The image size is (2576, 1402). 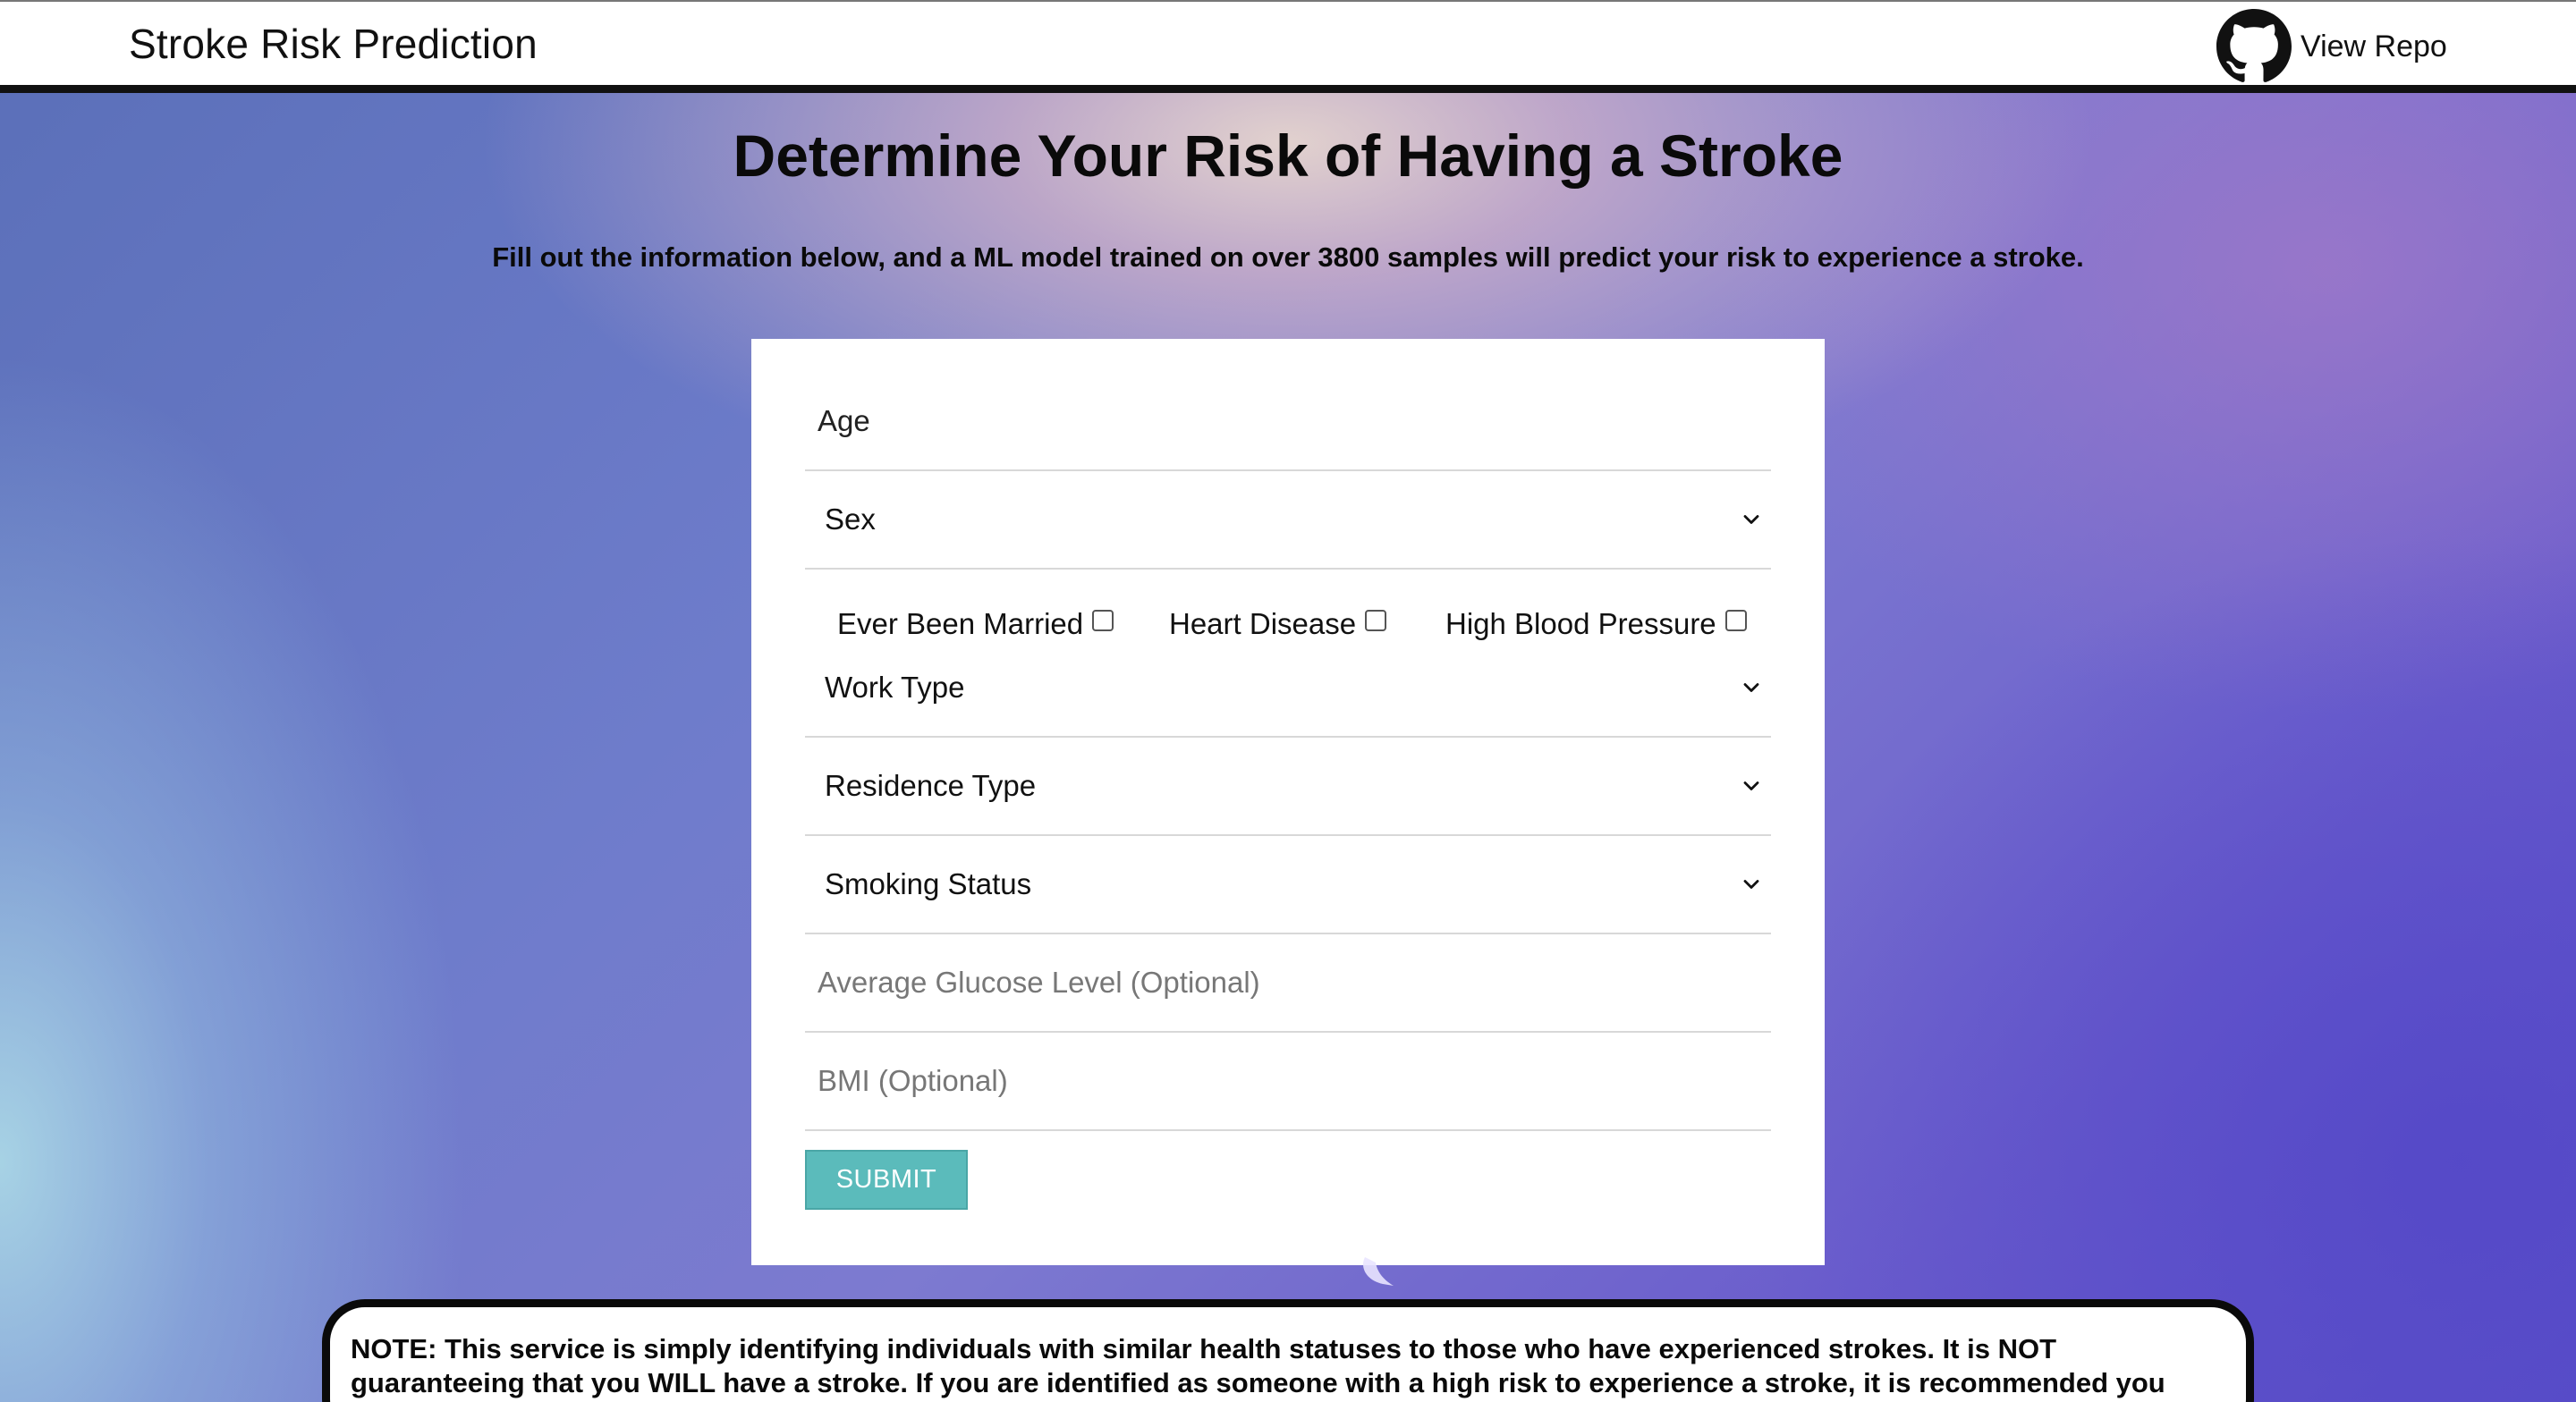 I want to click on age-input, so click(x=1288, y=421).